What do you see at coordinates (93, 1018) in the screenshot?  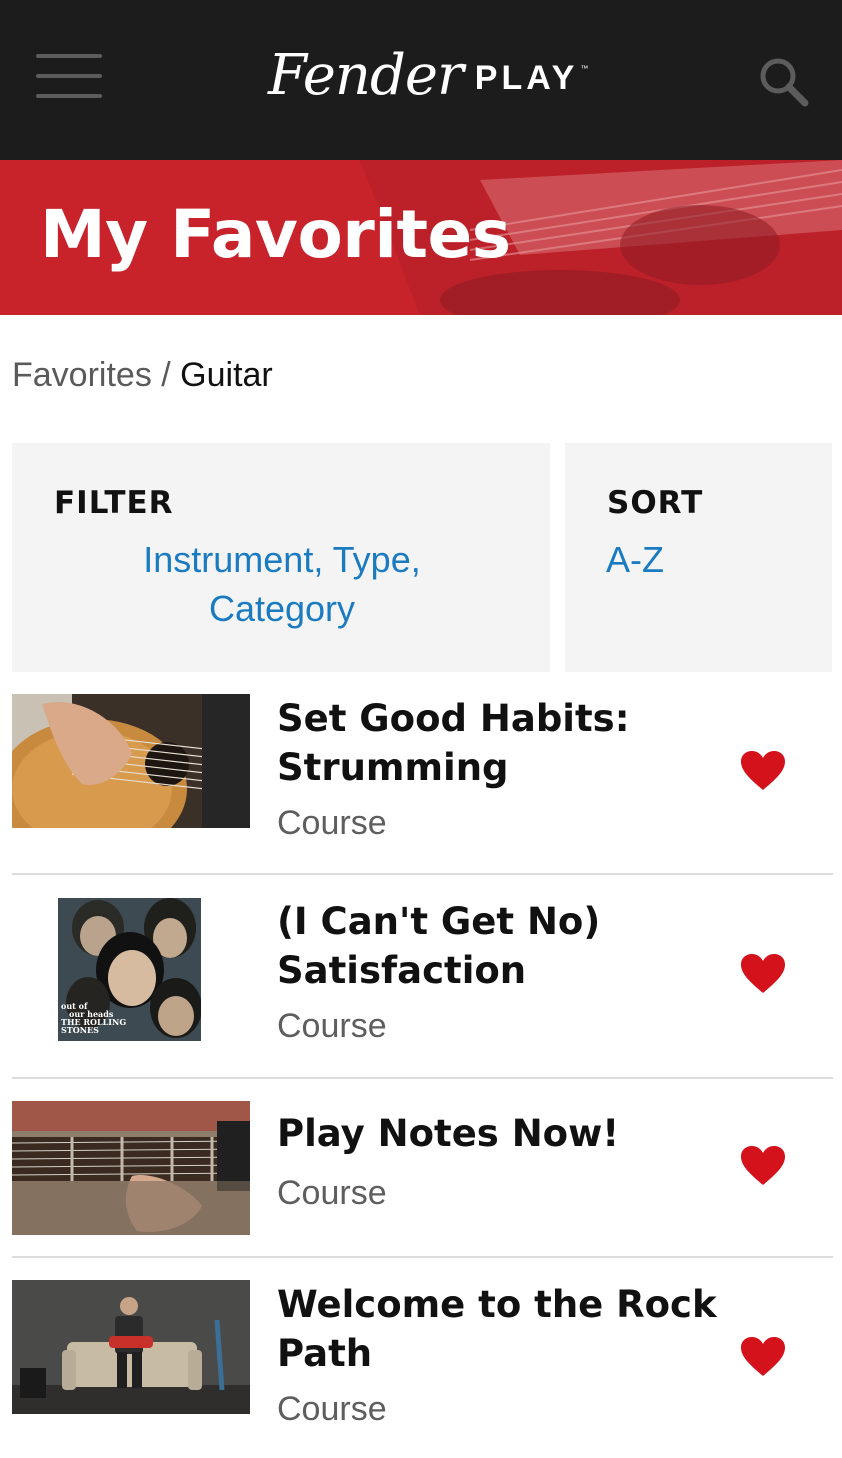 I see `album-cover-text: out of our heads THE ROLLING STONES` at bounding box center [93, 1018].